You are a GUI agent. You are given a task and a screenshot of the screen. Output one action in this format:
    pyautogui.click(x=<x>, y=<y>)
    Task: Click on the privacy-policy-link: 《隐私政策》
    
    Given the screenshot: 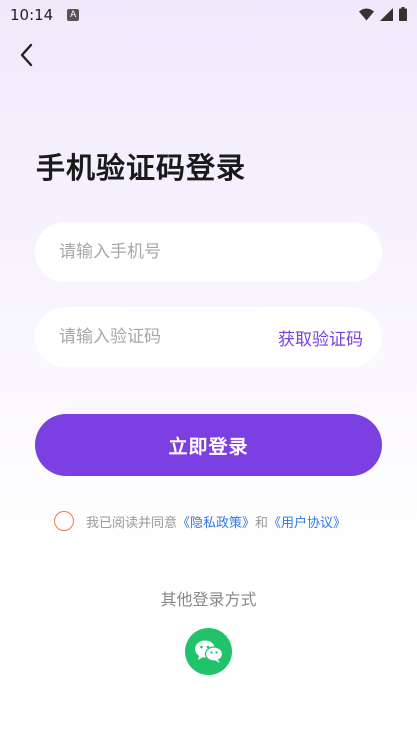 What is the action you would take?
    pyautogui.click(x=216, y=521)
    